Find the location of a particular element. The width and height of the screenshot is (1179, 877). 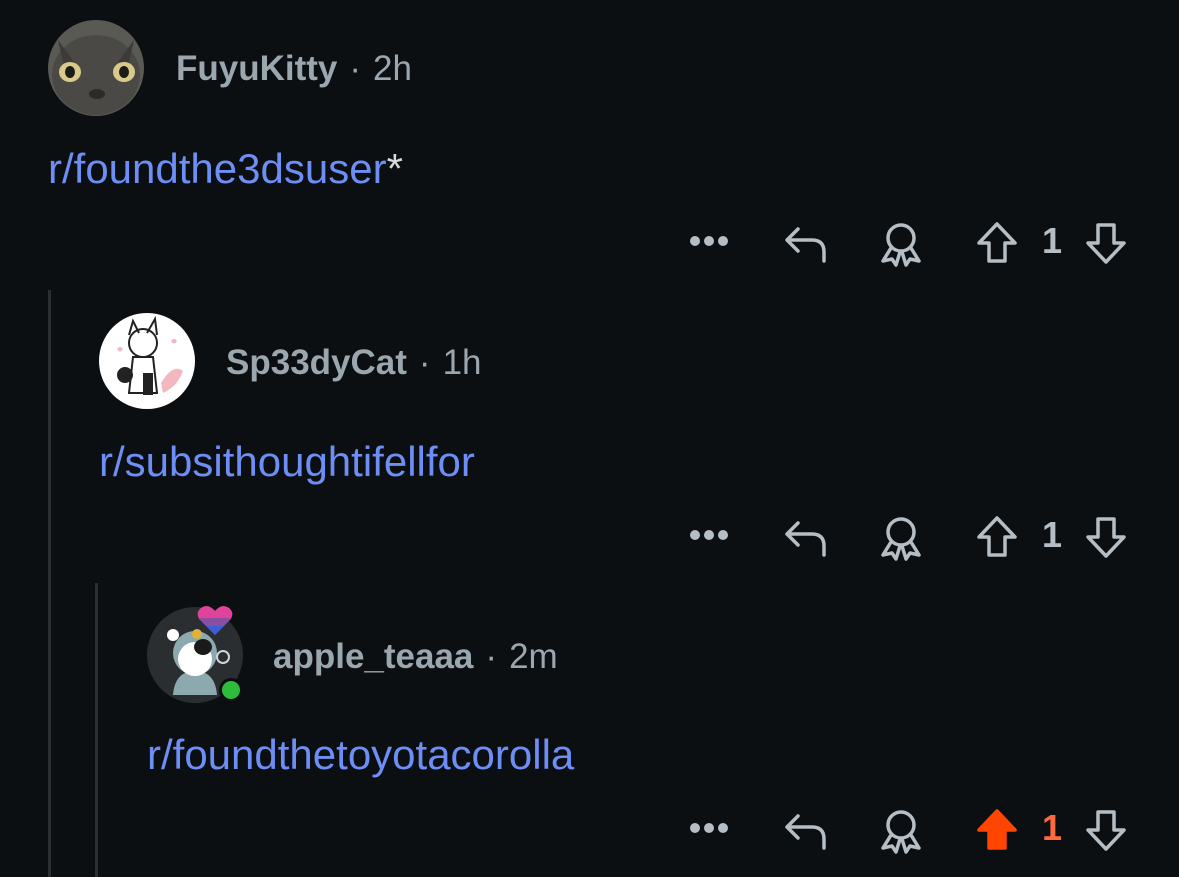

comment-meta: Sp33dyCat · 1h is located at coordinates (354, 363).